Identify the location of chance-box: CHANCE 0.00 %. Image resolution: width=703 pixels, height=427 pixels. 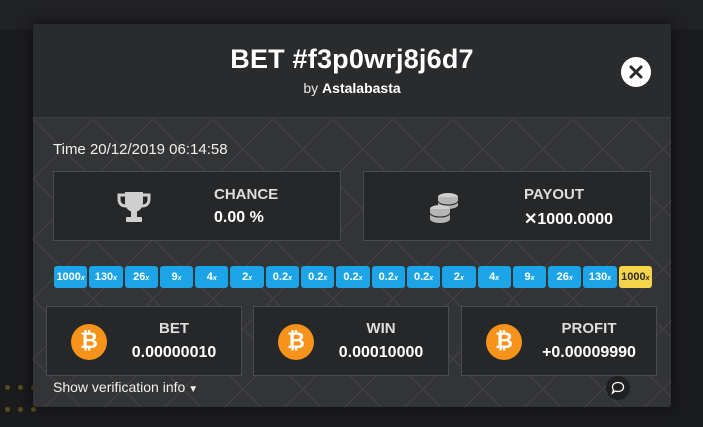
(197, 206).